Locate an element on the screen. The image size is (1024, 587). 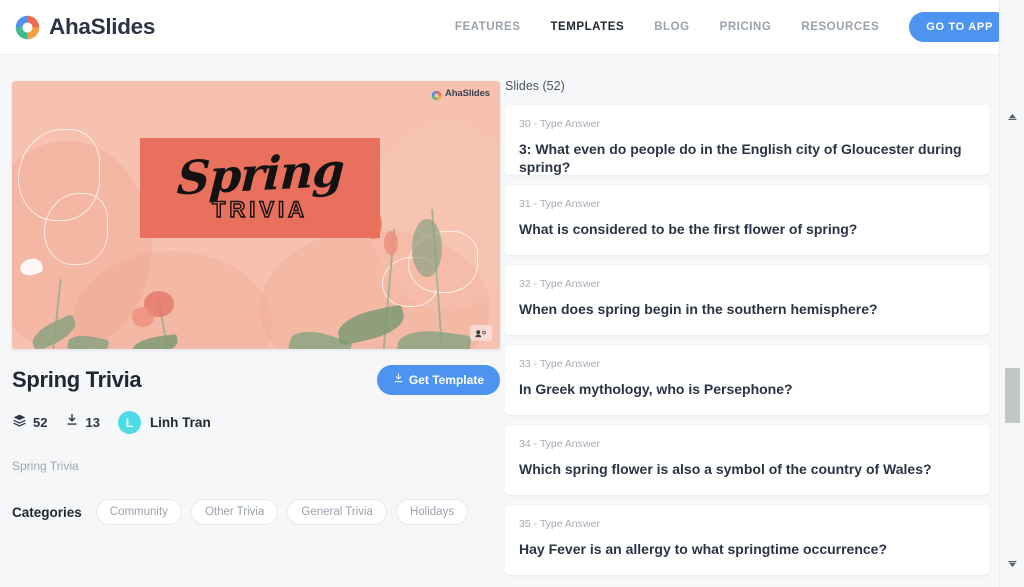
get-template-button: Get Template is located at coordinates (438, 380).